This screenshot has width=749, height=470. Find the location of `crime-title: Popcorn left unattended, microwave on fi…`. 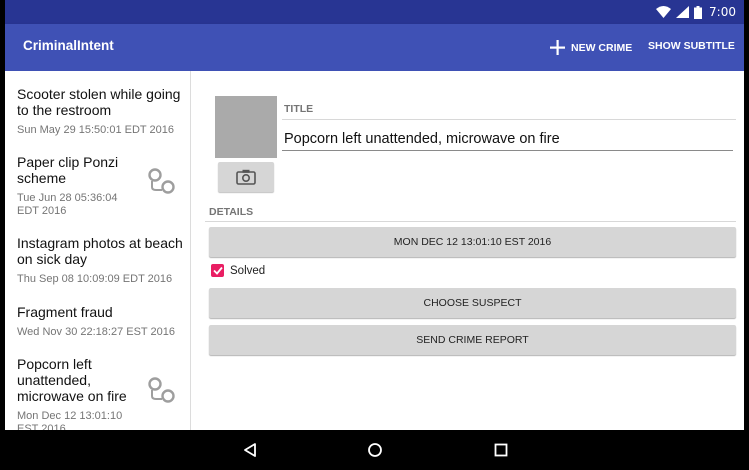

crime-title: Popcorn left unattended, microwave on fi… is located at coordinates (72, 380).